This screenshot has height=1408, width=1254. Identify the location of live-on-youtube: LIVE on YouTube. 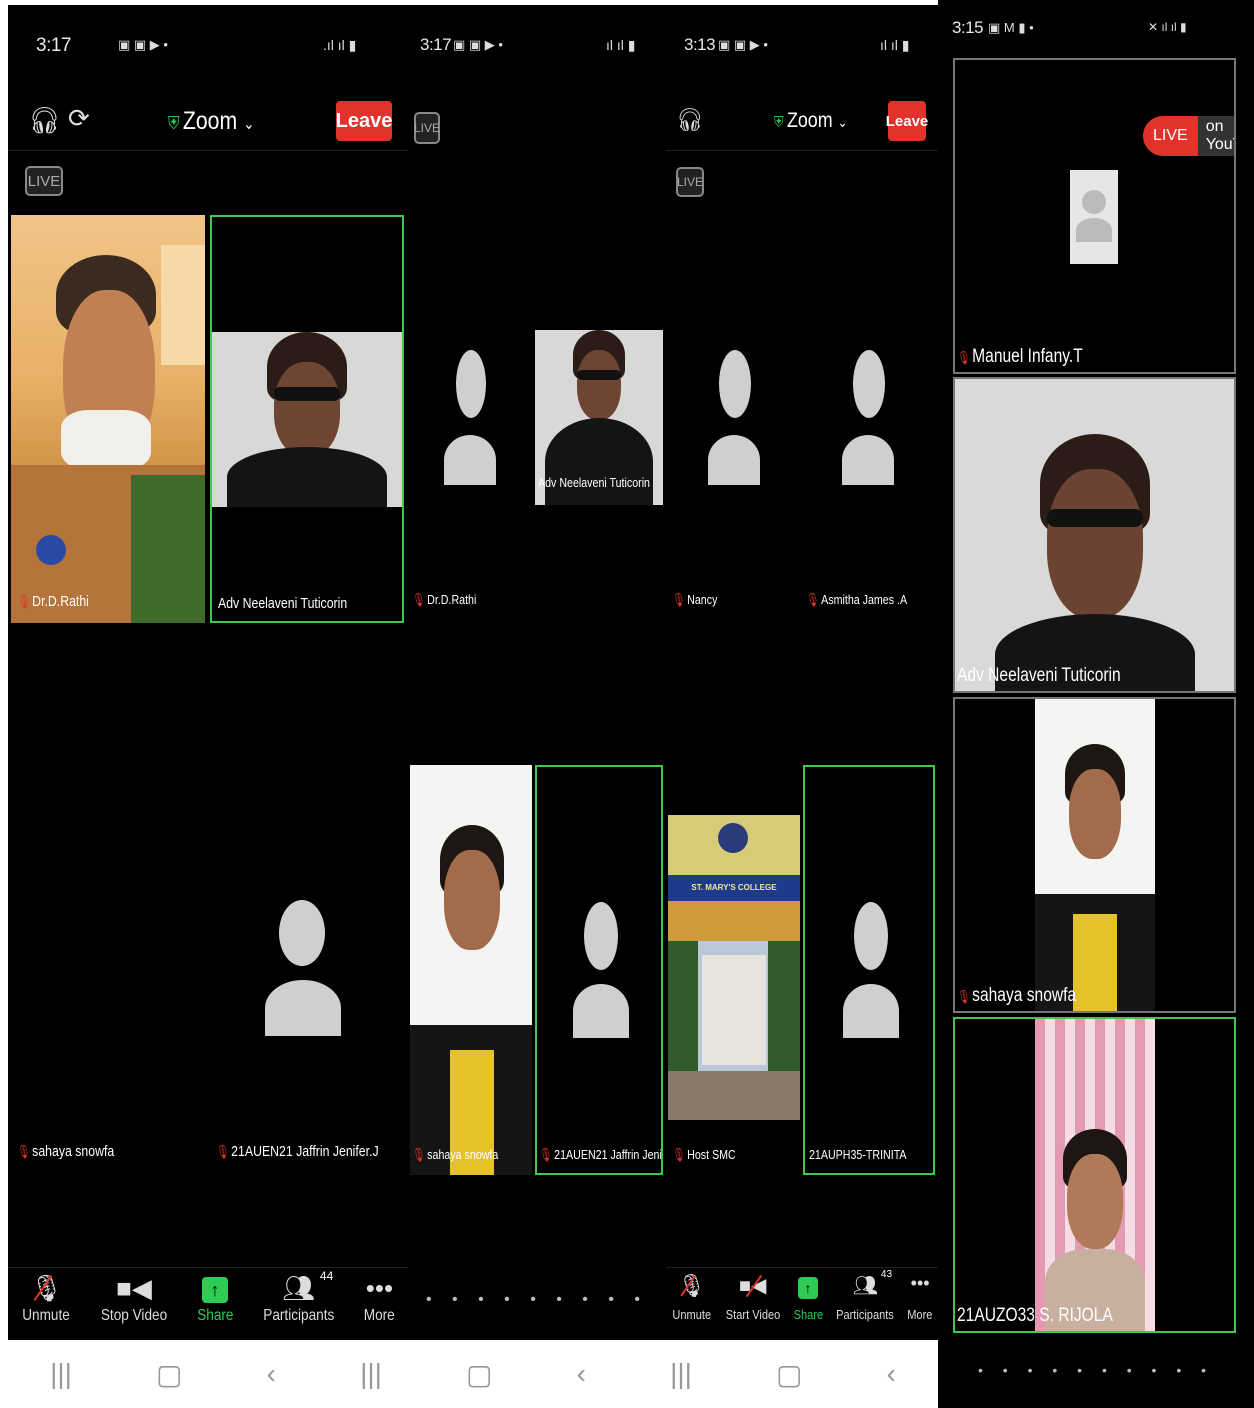
(1188, 136).